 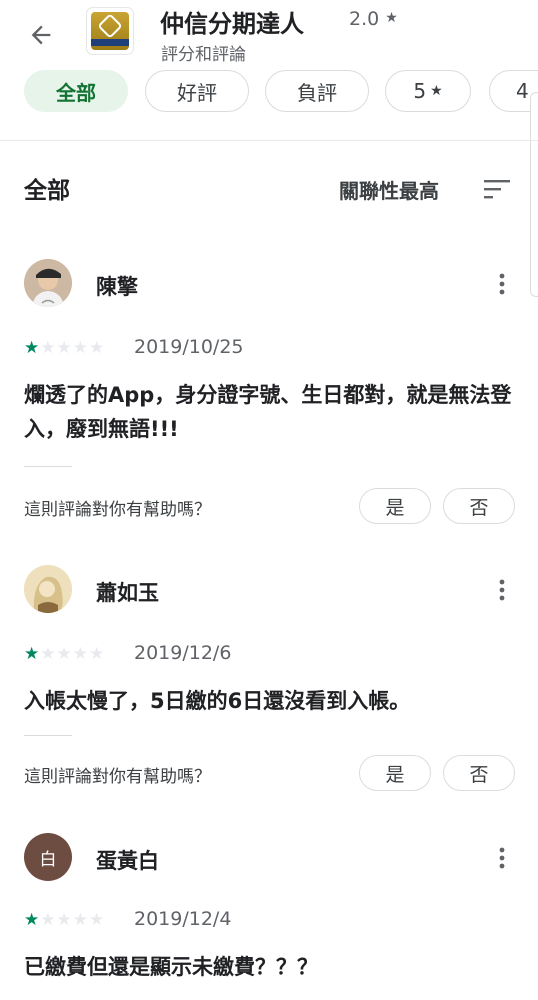 I want to click on chip-label: 全部, so click(x=76, y=92).